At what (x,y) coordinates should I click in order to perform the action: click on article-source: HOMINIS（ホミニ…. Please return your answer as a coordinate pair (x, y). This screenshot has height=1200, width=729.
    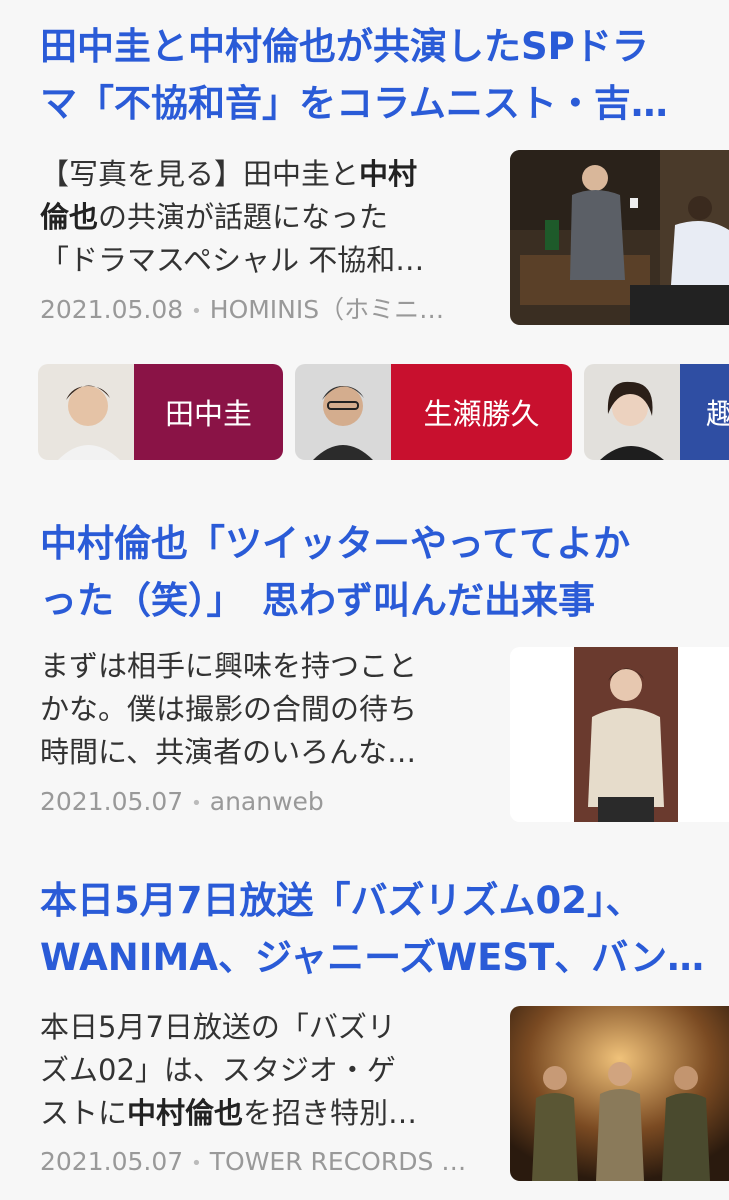
    Looking at the image, I should click on (327, 309).